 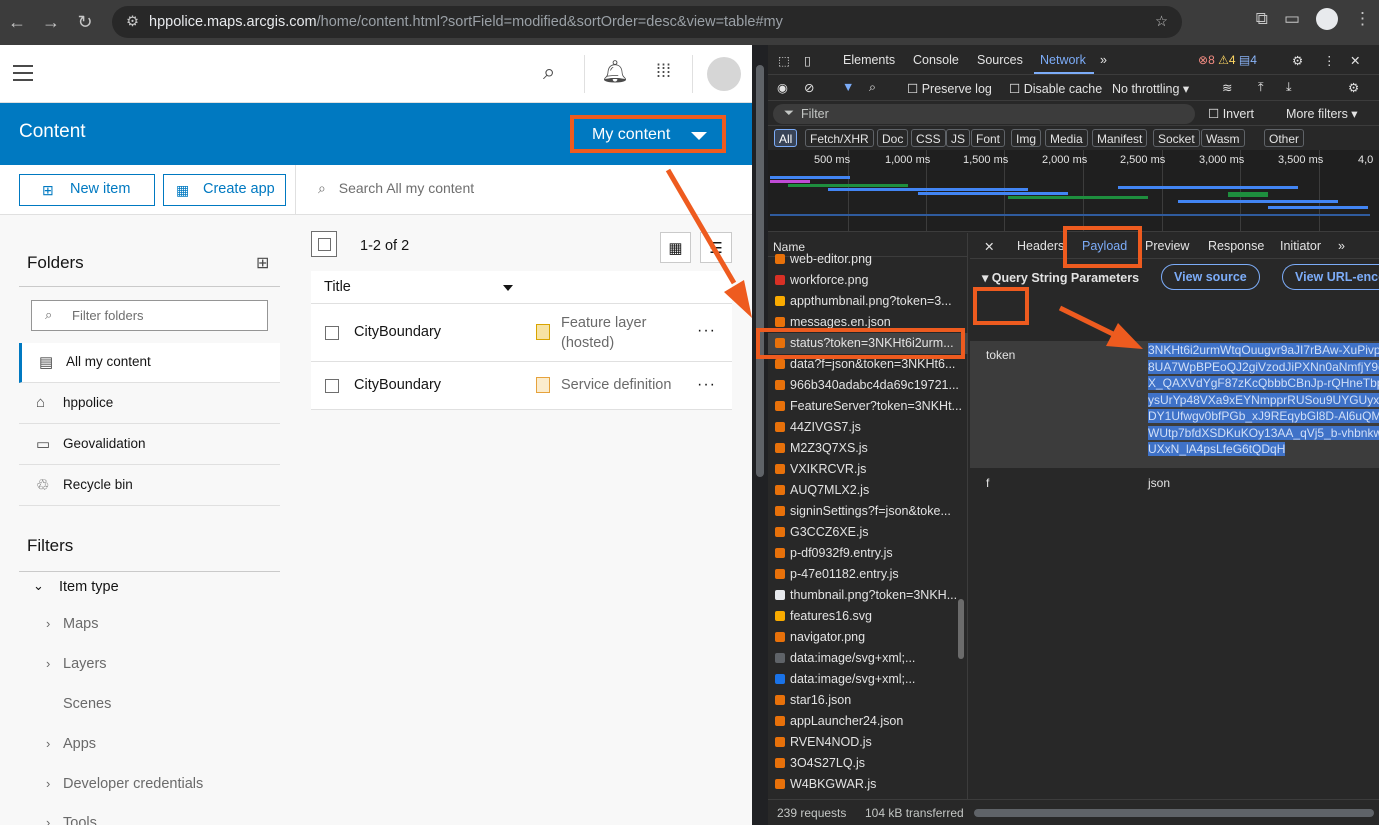 I want to click on request-list-scrollbar, so click(x=961, y=515).